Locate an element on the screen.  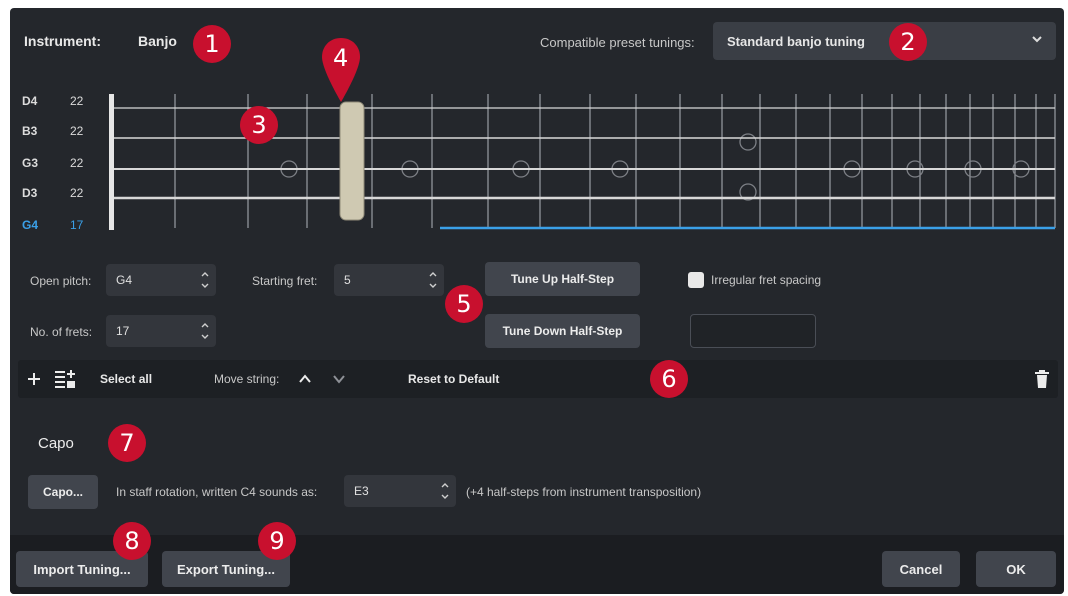
open-pitch-field: G4 is located at coordinates (161, 280).